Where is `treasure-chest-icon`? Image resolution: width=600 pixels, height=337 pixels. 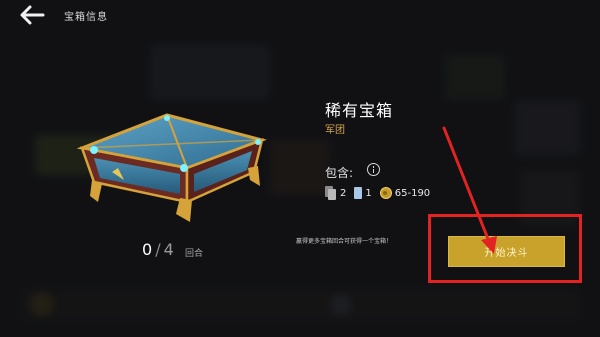
treasure-chest-icon is located at coordinates (171, 167).